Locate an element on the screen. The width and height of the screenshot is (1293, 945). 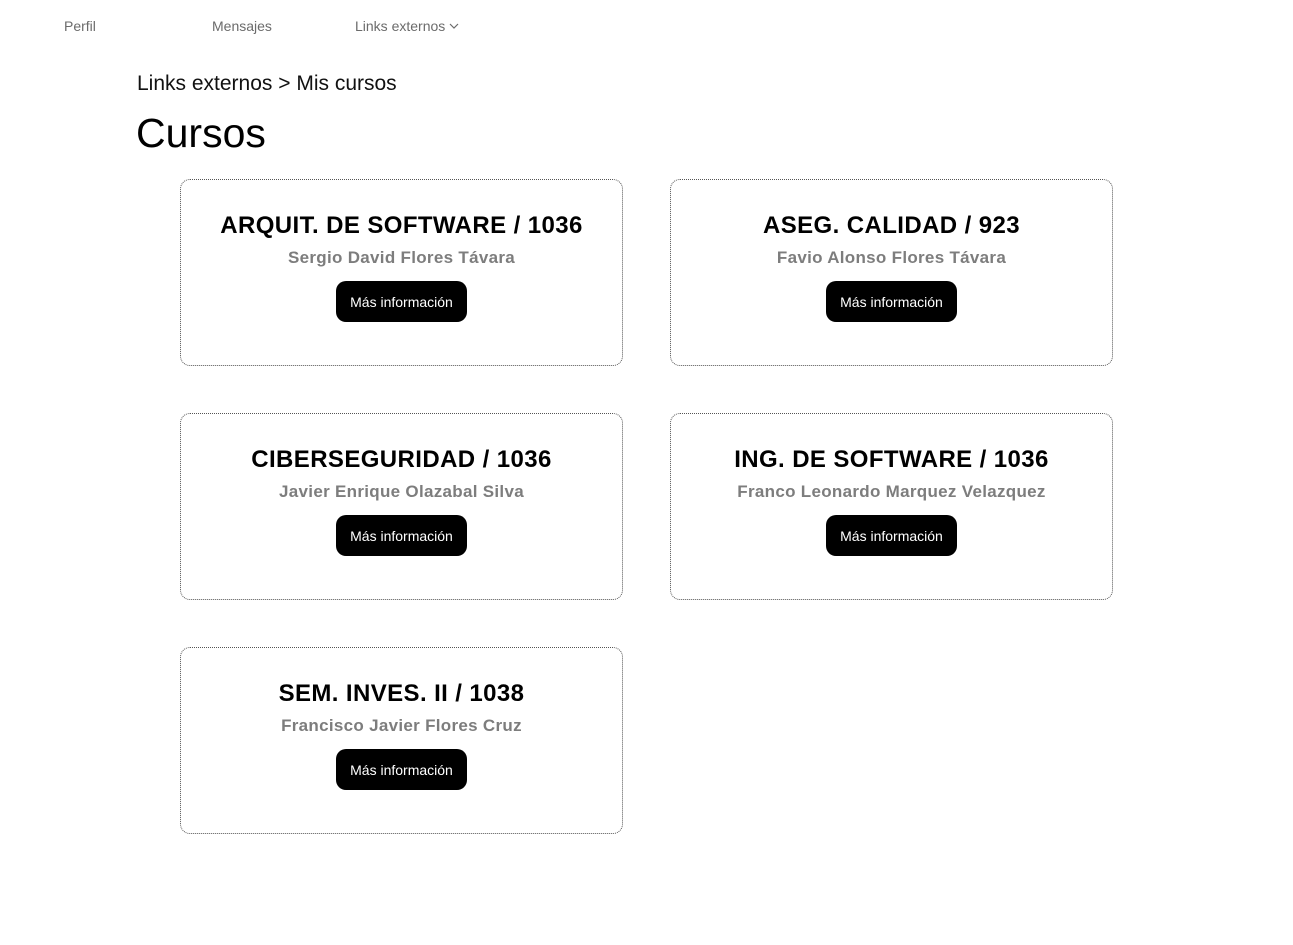
nav-perfil-link: Perfil is located at coordinates (80, 26).